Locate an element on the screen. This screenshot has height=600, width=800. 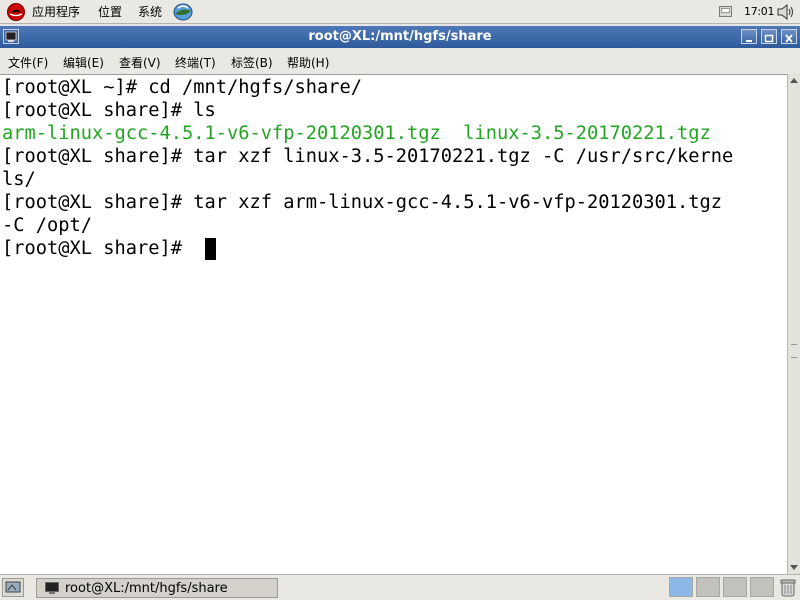
menu-tabs: 标签(B) is located at coordinates (252, 62).